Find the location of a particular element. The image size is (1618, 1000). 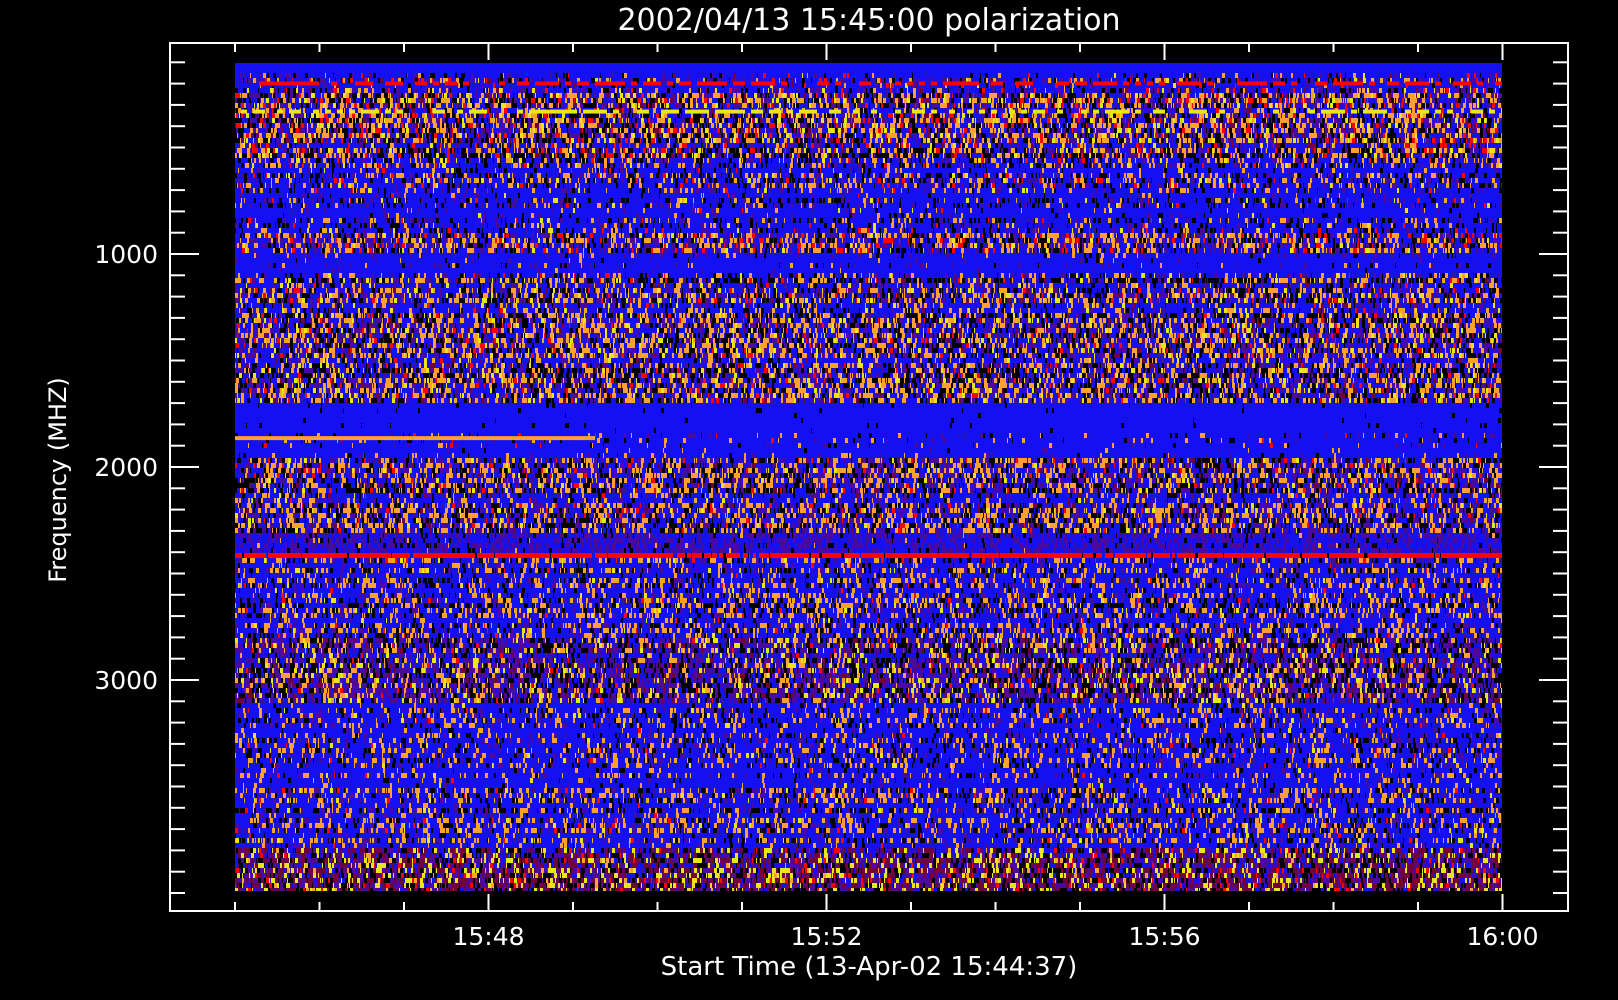

y-tick-label: 3000 is located at coordinates (126, 680).